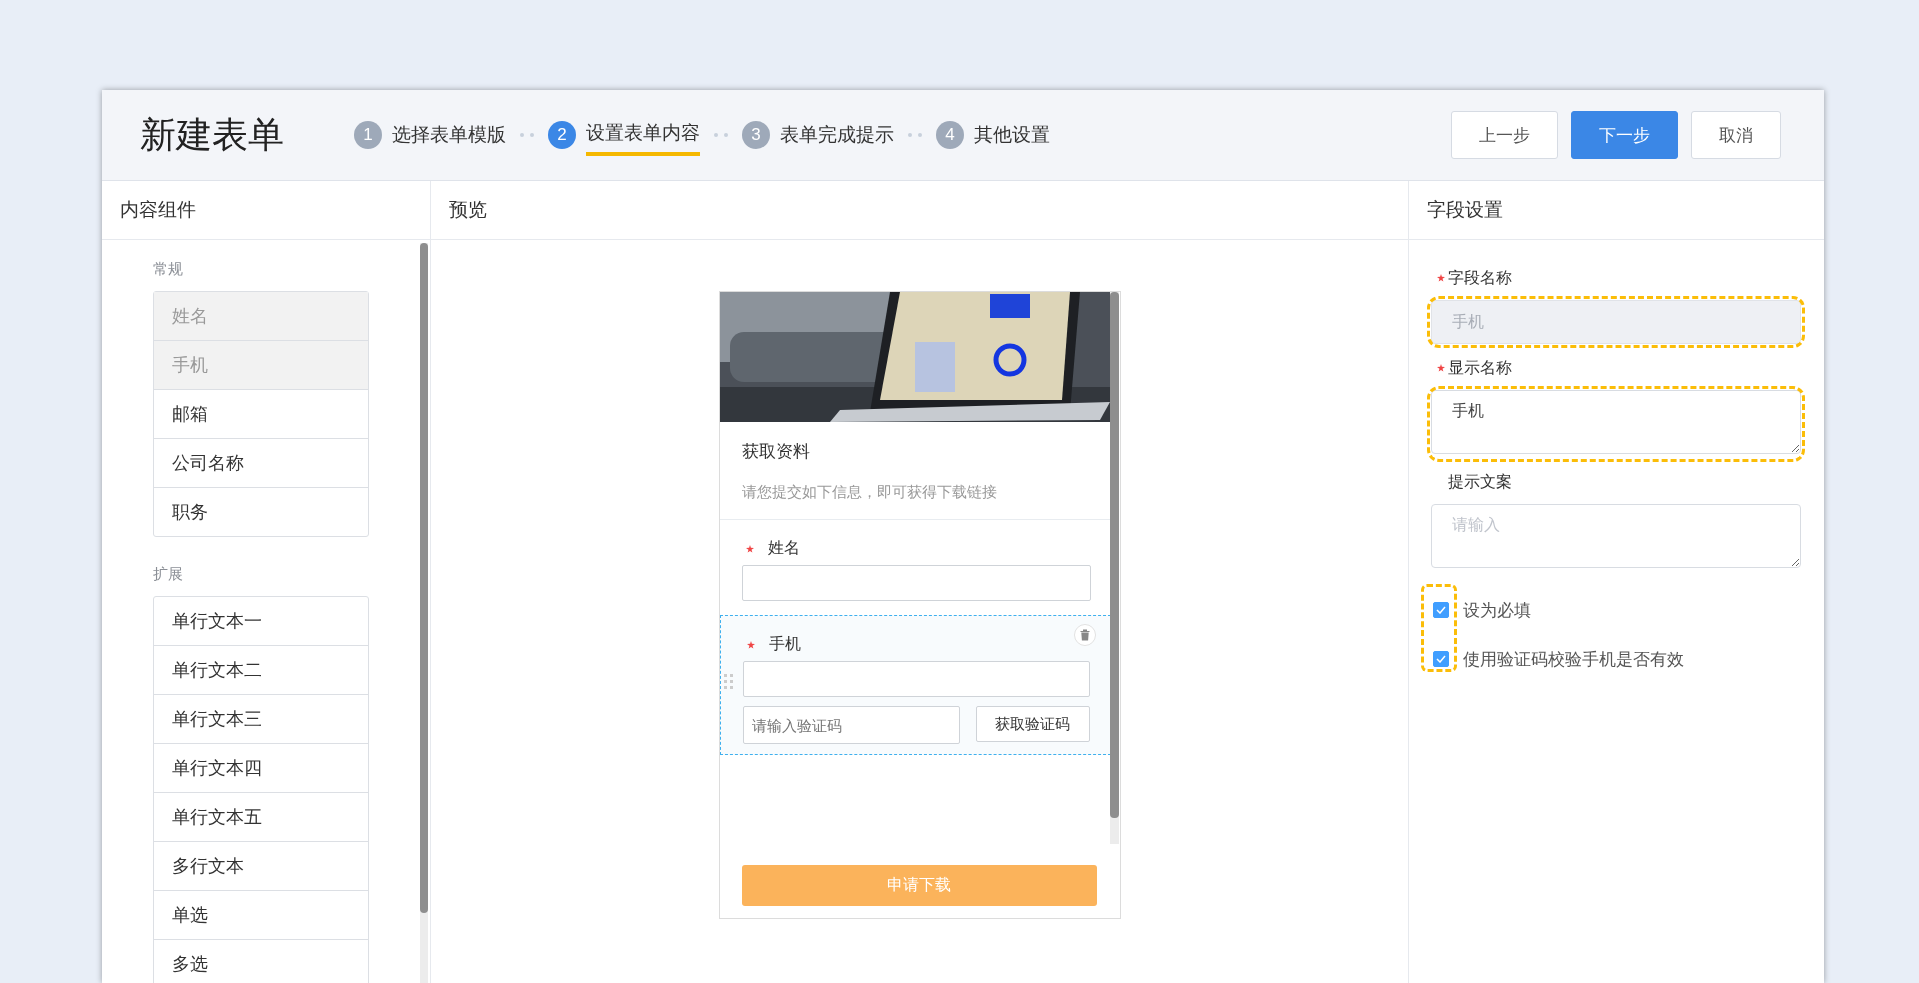 The width and height of the screenshot is (1919, 983). I want to click on component-item: 单选, so click(261, 915).